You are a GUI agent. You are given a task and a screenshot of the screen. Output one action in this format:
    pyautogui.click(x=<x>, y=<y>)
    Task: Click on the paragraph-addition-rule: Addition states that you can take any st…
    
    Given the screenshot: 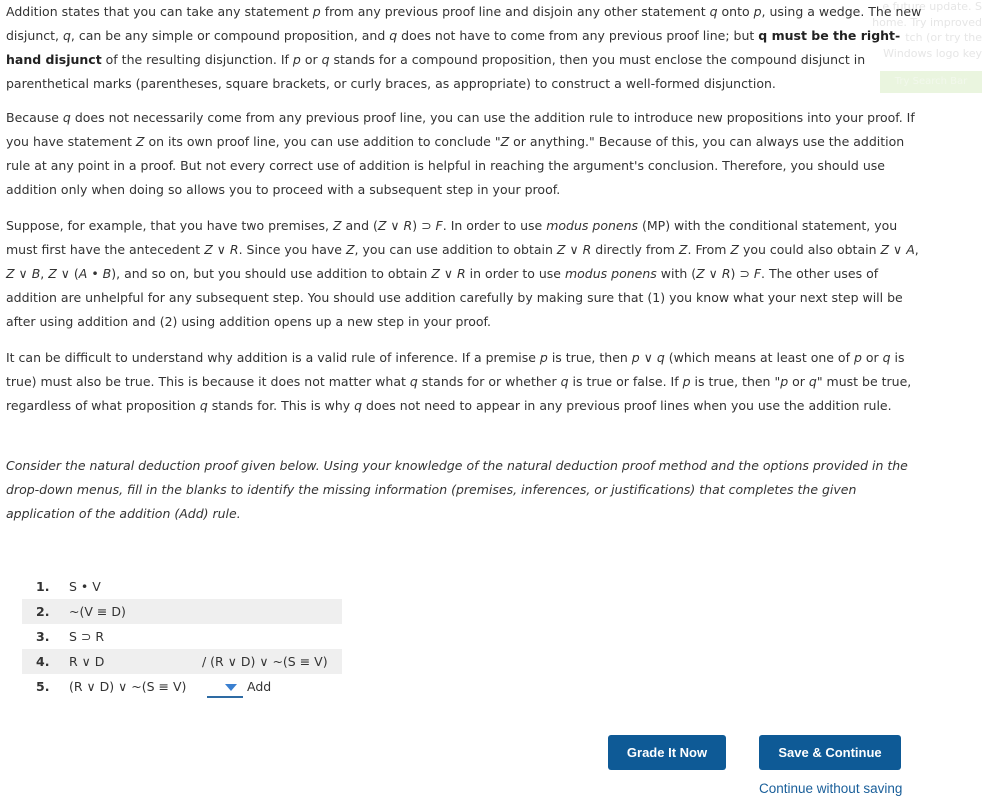 What is the action you would take?
    pyautogui.click(x=465, y=48)
    